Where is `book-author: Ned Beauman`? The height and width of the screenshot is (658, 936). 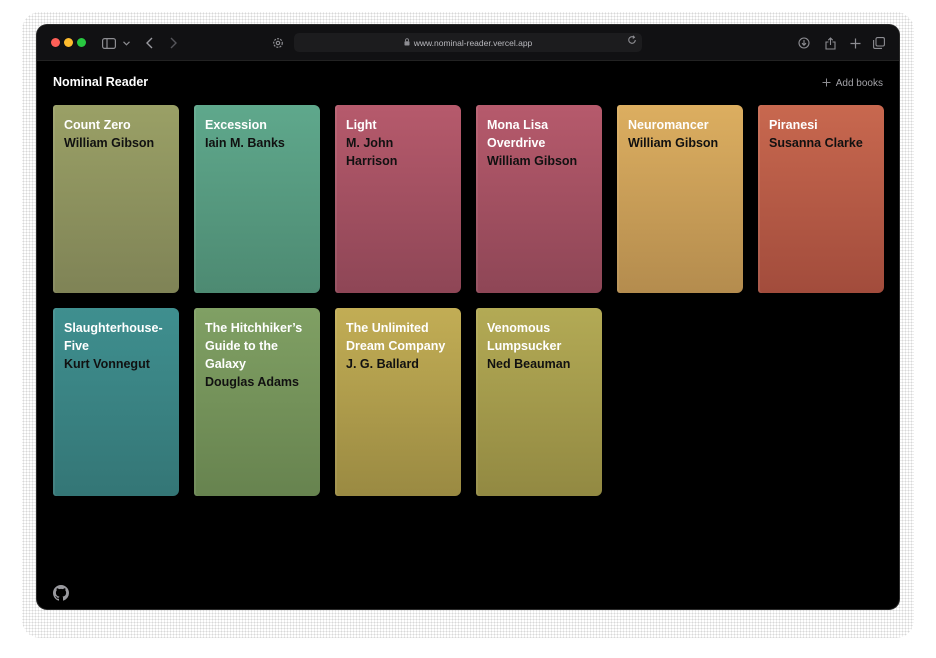
book-author: Ned Beauman is located at coordinates (529, 364).